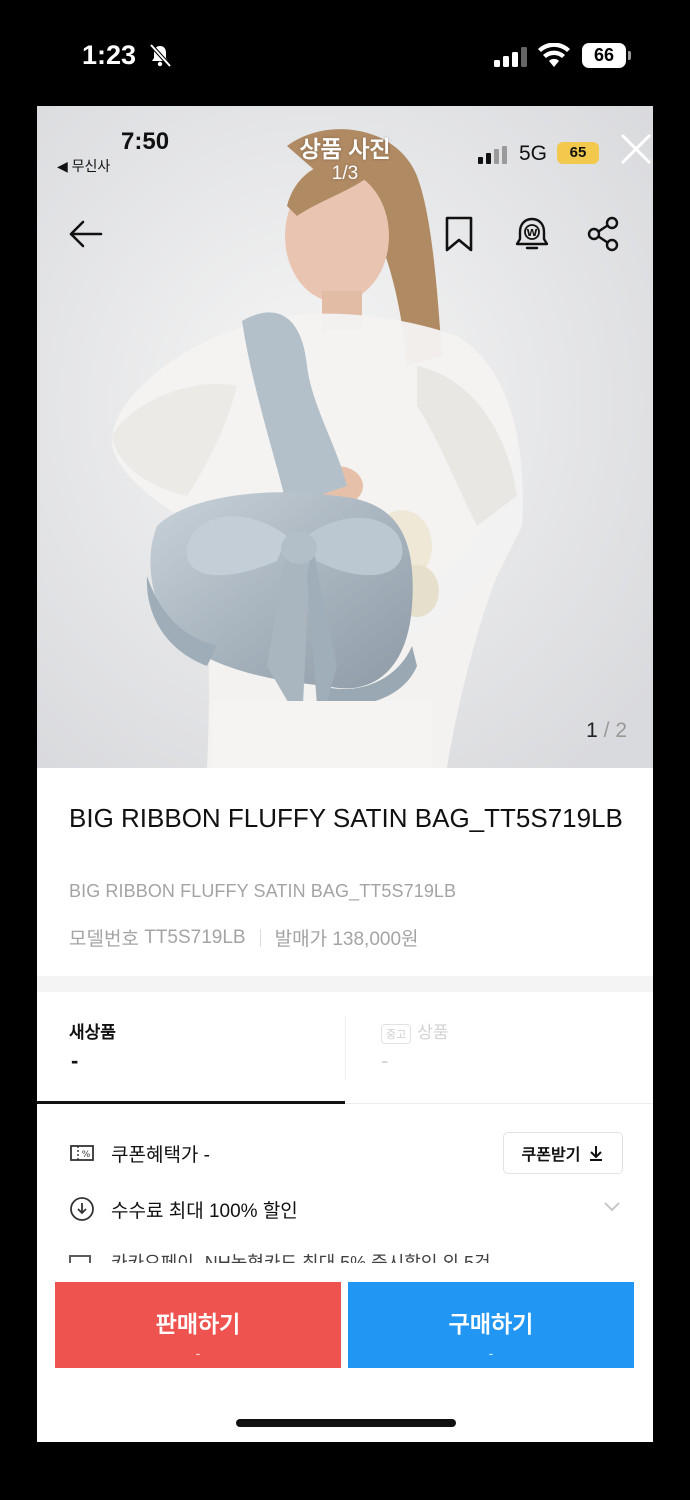 This screenshot has height=1500, width=690. Describe the element at coordinates (346, 818) in the screenshot. I see `product-title: BIG RIBBON FLUFFY SATIN BAG_TT5S719LB` at that location.